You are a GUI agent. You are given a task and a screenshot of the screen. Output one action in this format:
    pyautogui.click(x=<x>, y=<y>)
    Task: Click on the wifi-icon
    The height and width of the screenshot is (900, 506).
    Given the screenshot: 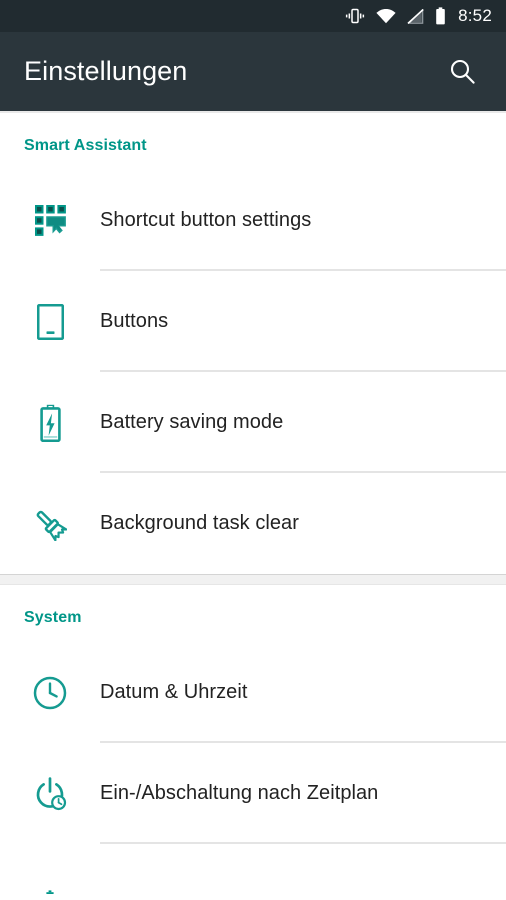 What is the action you would take?
    pyautogui.click(x=386, y=16)
    